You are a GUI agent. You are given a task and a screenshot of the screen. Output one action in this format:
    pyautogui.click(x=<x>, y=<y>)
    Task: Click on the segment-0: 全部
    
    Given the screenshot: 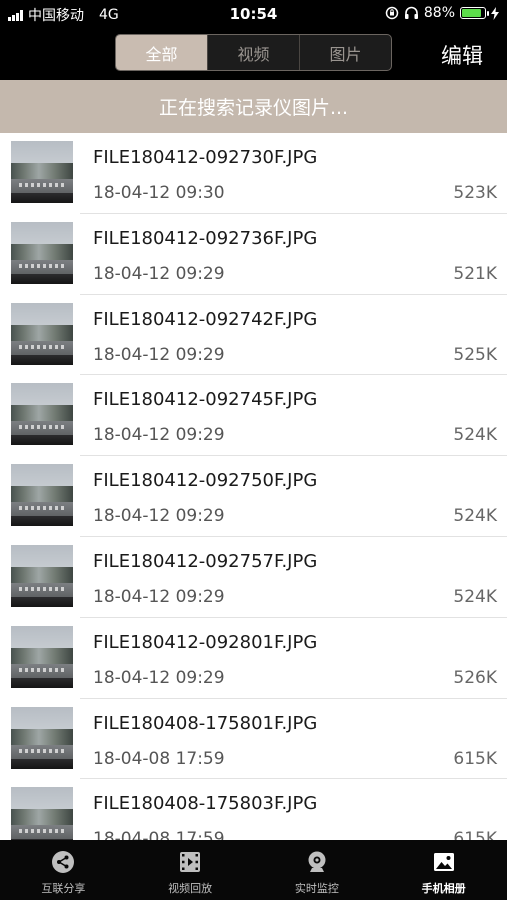 What is the action you would take?
    pyautogui.click(x=162, y=52)
    